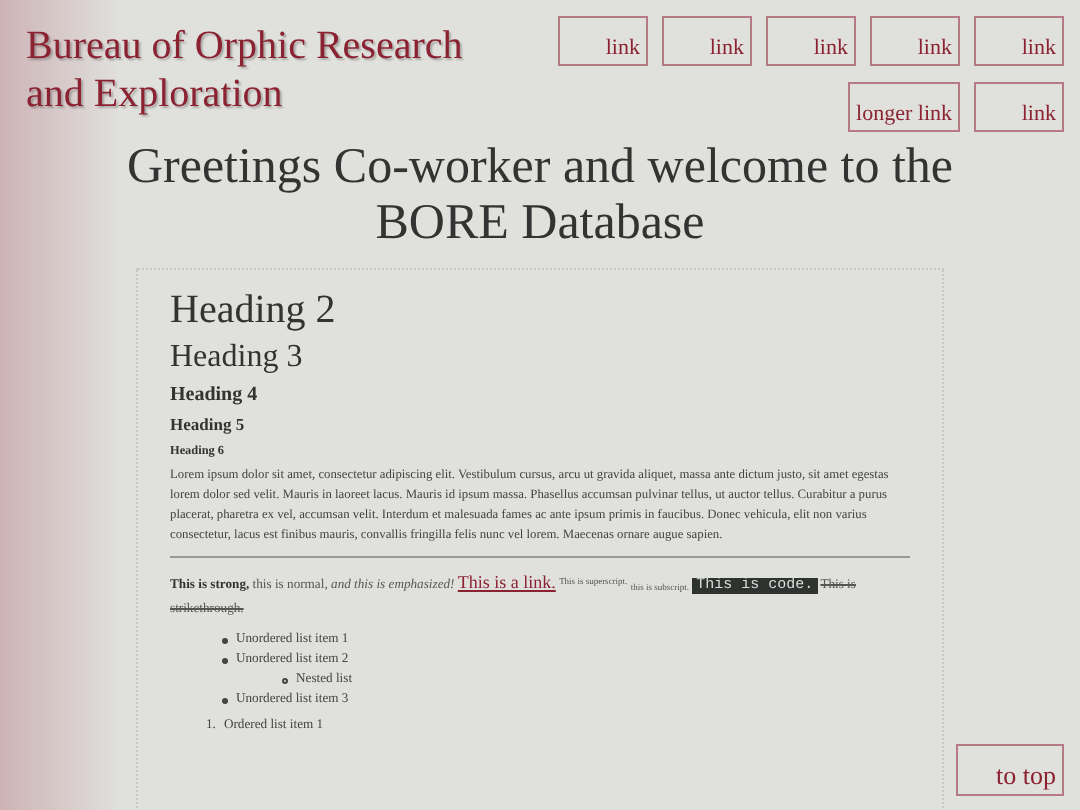  What do you see at coordinates (208, 425) in the screenshot?
I see `heading: Heading 5` at bounding box center [208, 425].